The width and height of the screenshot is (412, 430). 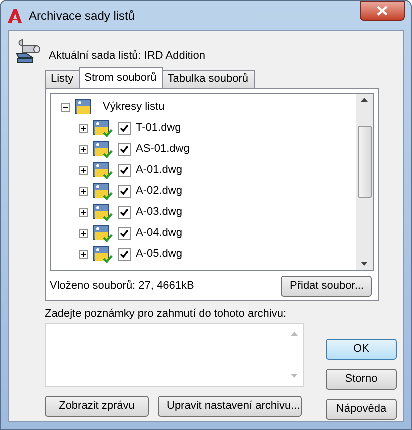 What do you see at coordinates (364, 100) in the screenshot?
I see `scroll-up-icon` at bounding box center [364, 100].